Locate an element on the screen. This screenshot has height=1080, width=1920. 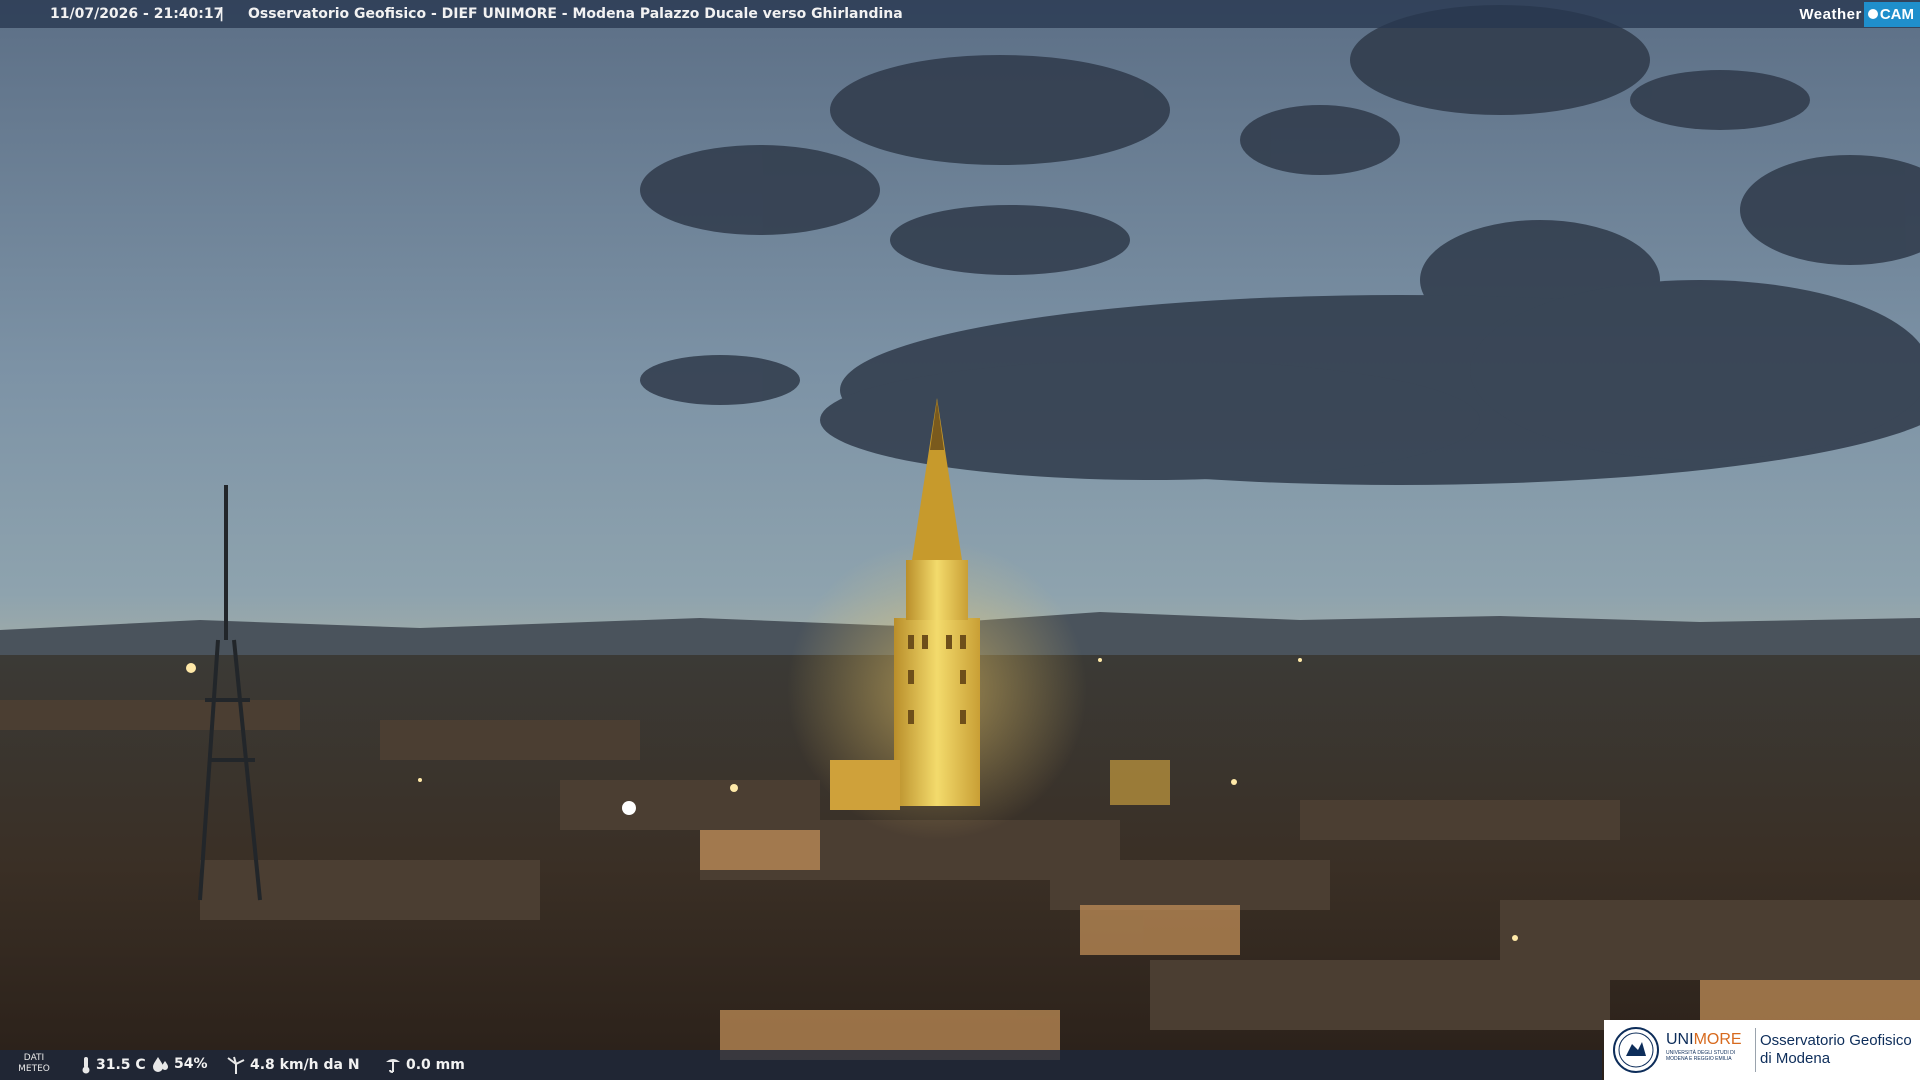
observatory-name: Osservatorio Geofisico di Modena is located at coordinates (1836, 1049).